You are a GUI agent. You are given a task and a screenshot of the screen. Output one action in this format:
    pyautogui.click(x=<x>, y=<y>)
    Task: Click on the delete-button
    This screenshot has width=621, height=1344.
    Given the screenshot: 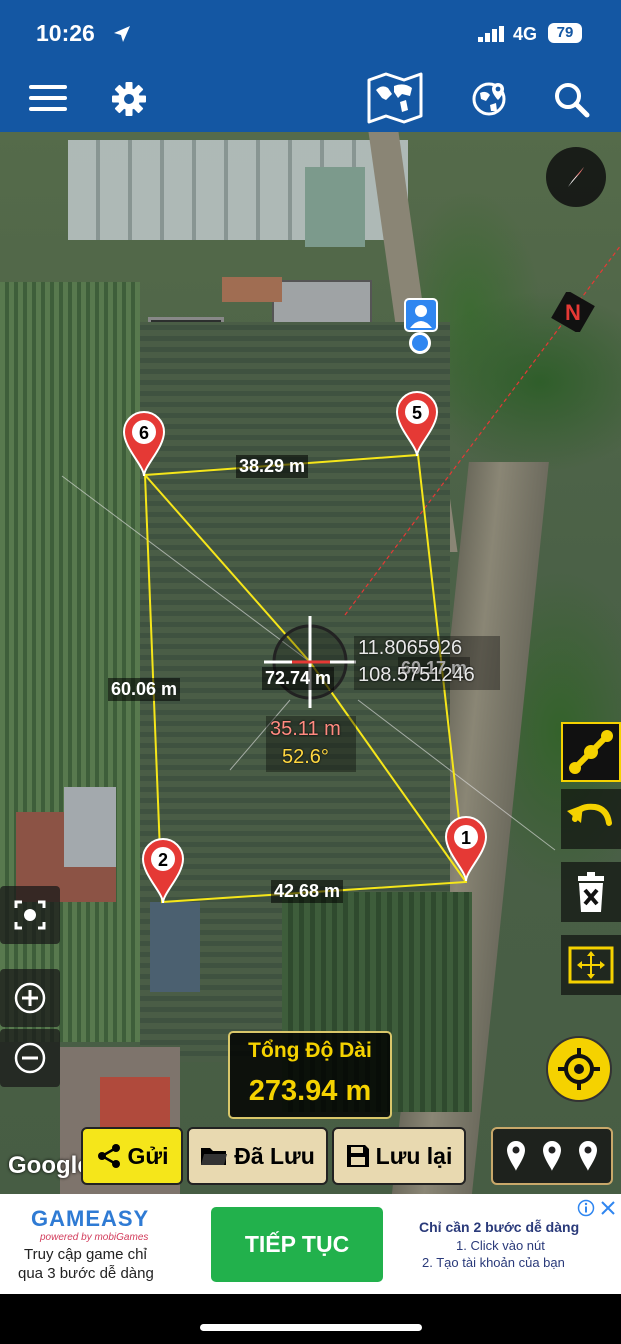 What is the action you would take?
    pyautogui.click(x=591, y=892)
    